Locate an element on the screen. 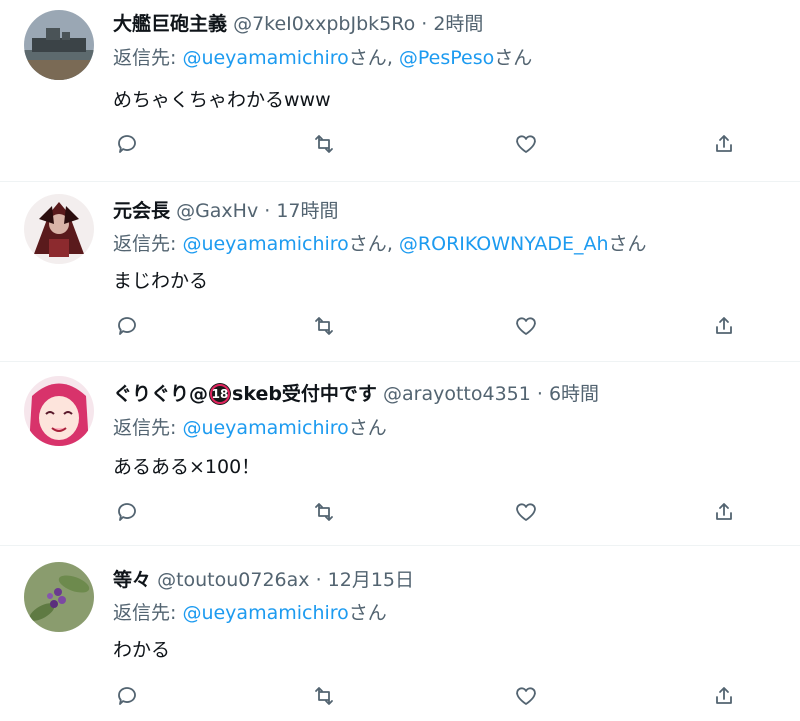 The height and width of the screenshot is (721, 800). age-18-badge: 18 is located at coordinates (220, 394).